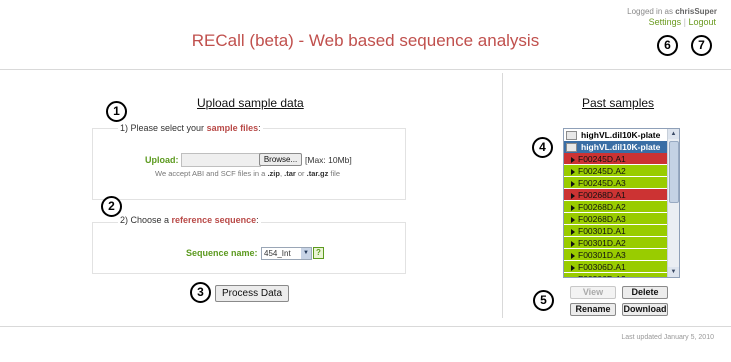 The image size is (731, 362). I want to click on account-links: Settings | Logout, so click(682, 22).